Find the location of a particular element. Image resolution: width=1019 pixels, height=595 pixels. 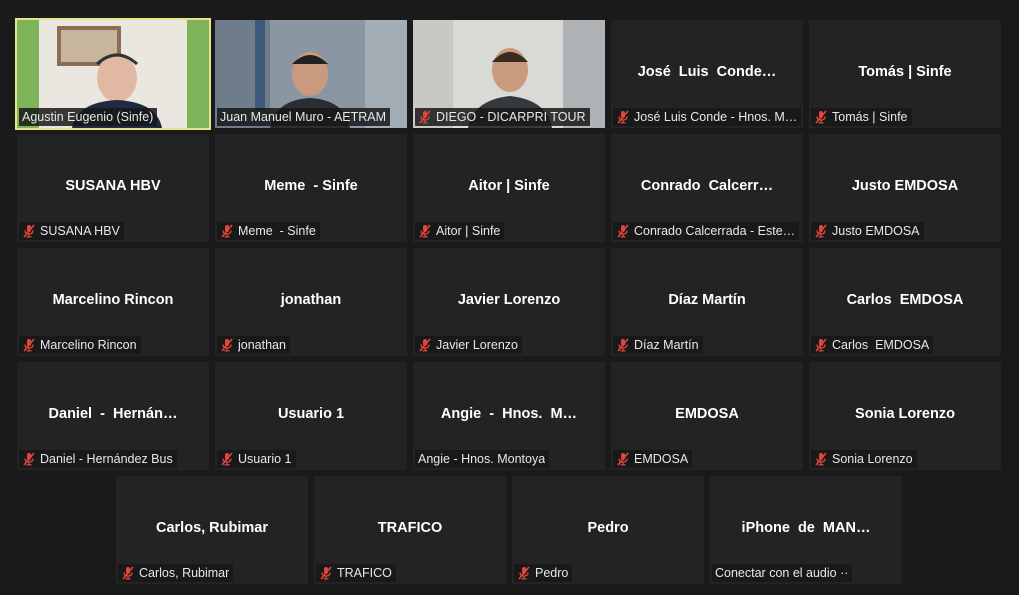

participant-tile: Tomás | Sinfe Tomás | Sinfe is located at coordinates (905, 74).